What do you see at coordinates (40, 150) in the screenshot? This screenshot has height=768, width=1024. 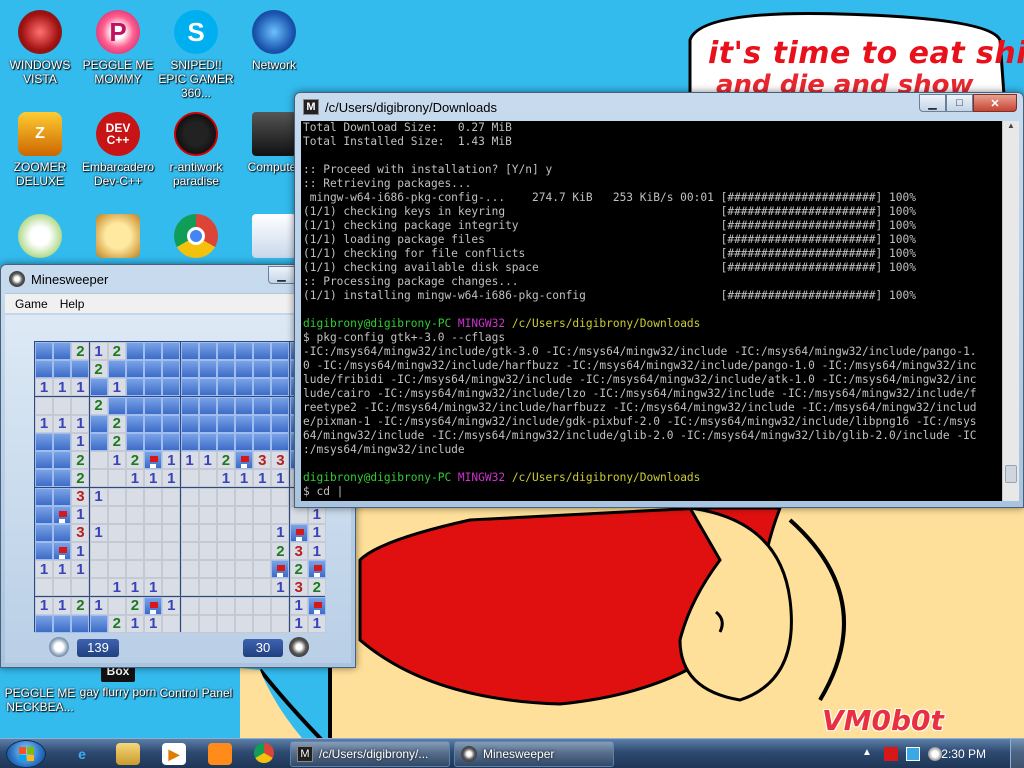 I see `desktop-icon-zoomer: Z ZOOMER DELUXE` at bounding box center [40, 150].